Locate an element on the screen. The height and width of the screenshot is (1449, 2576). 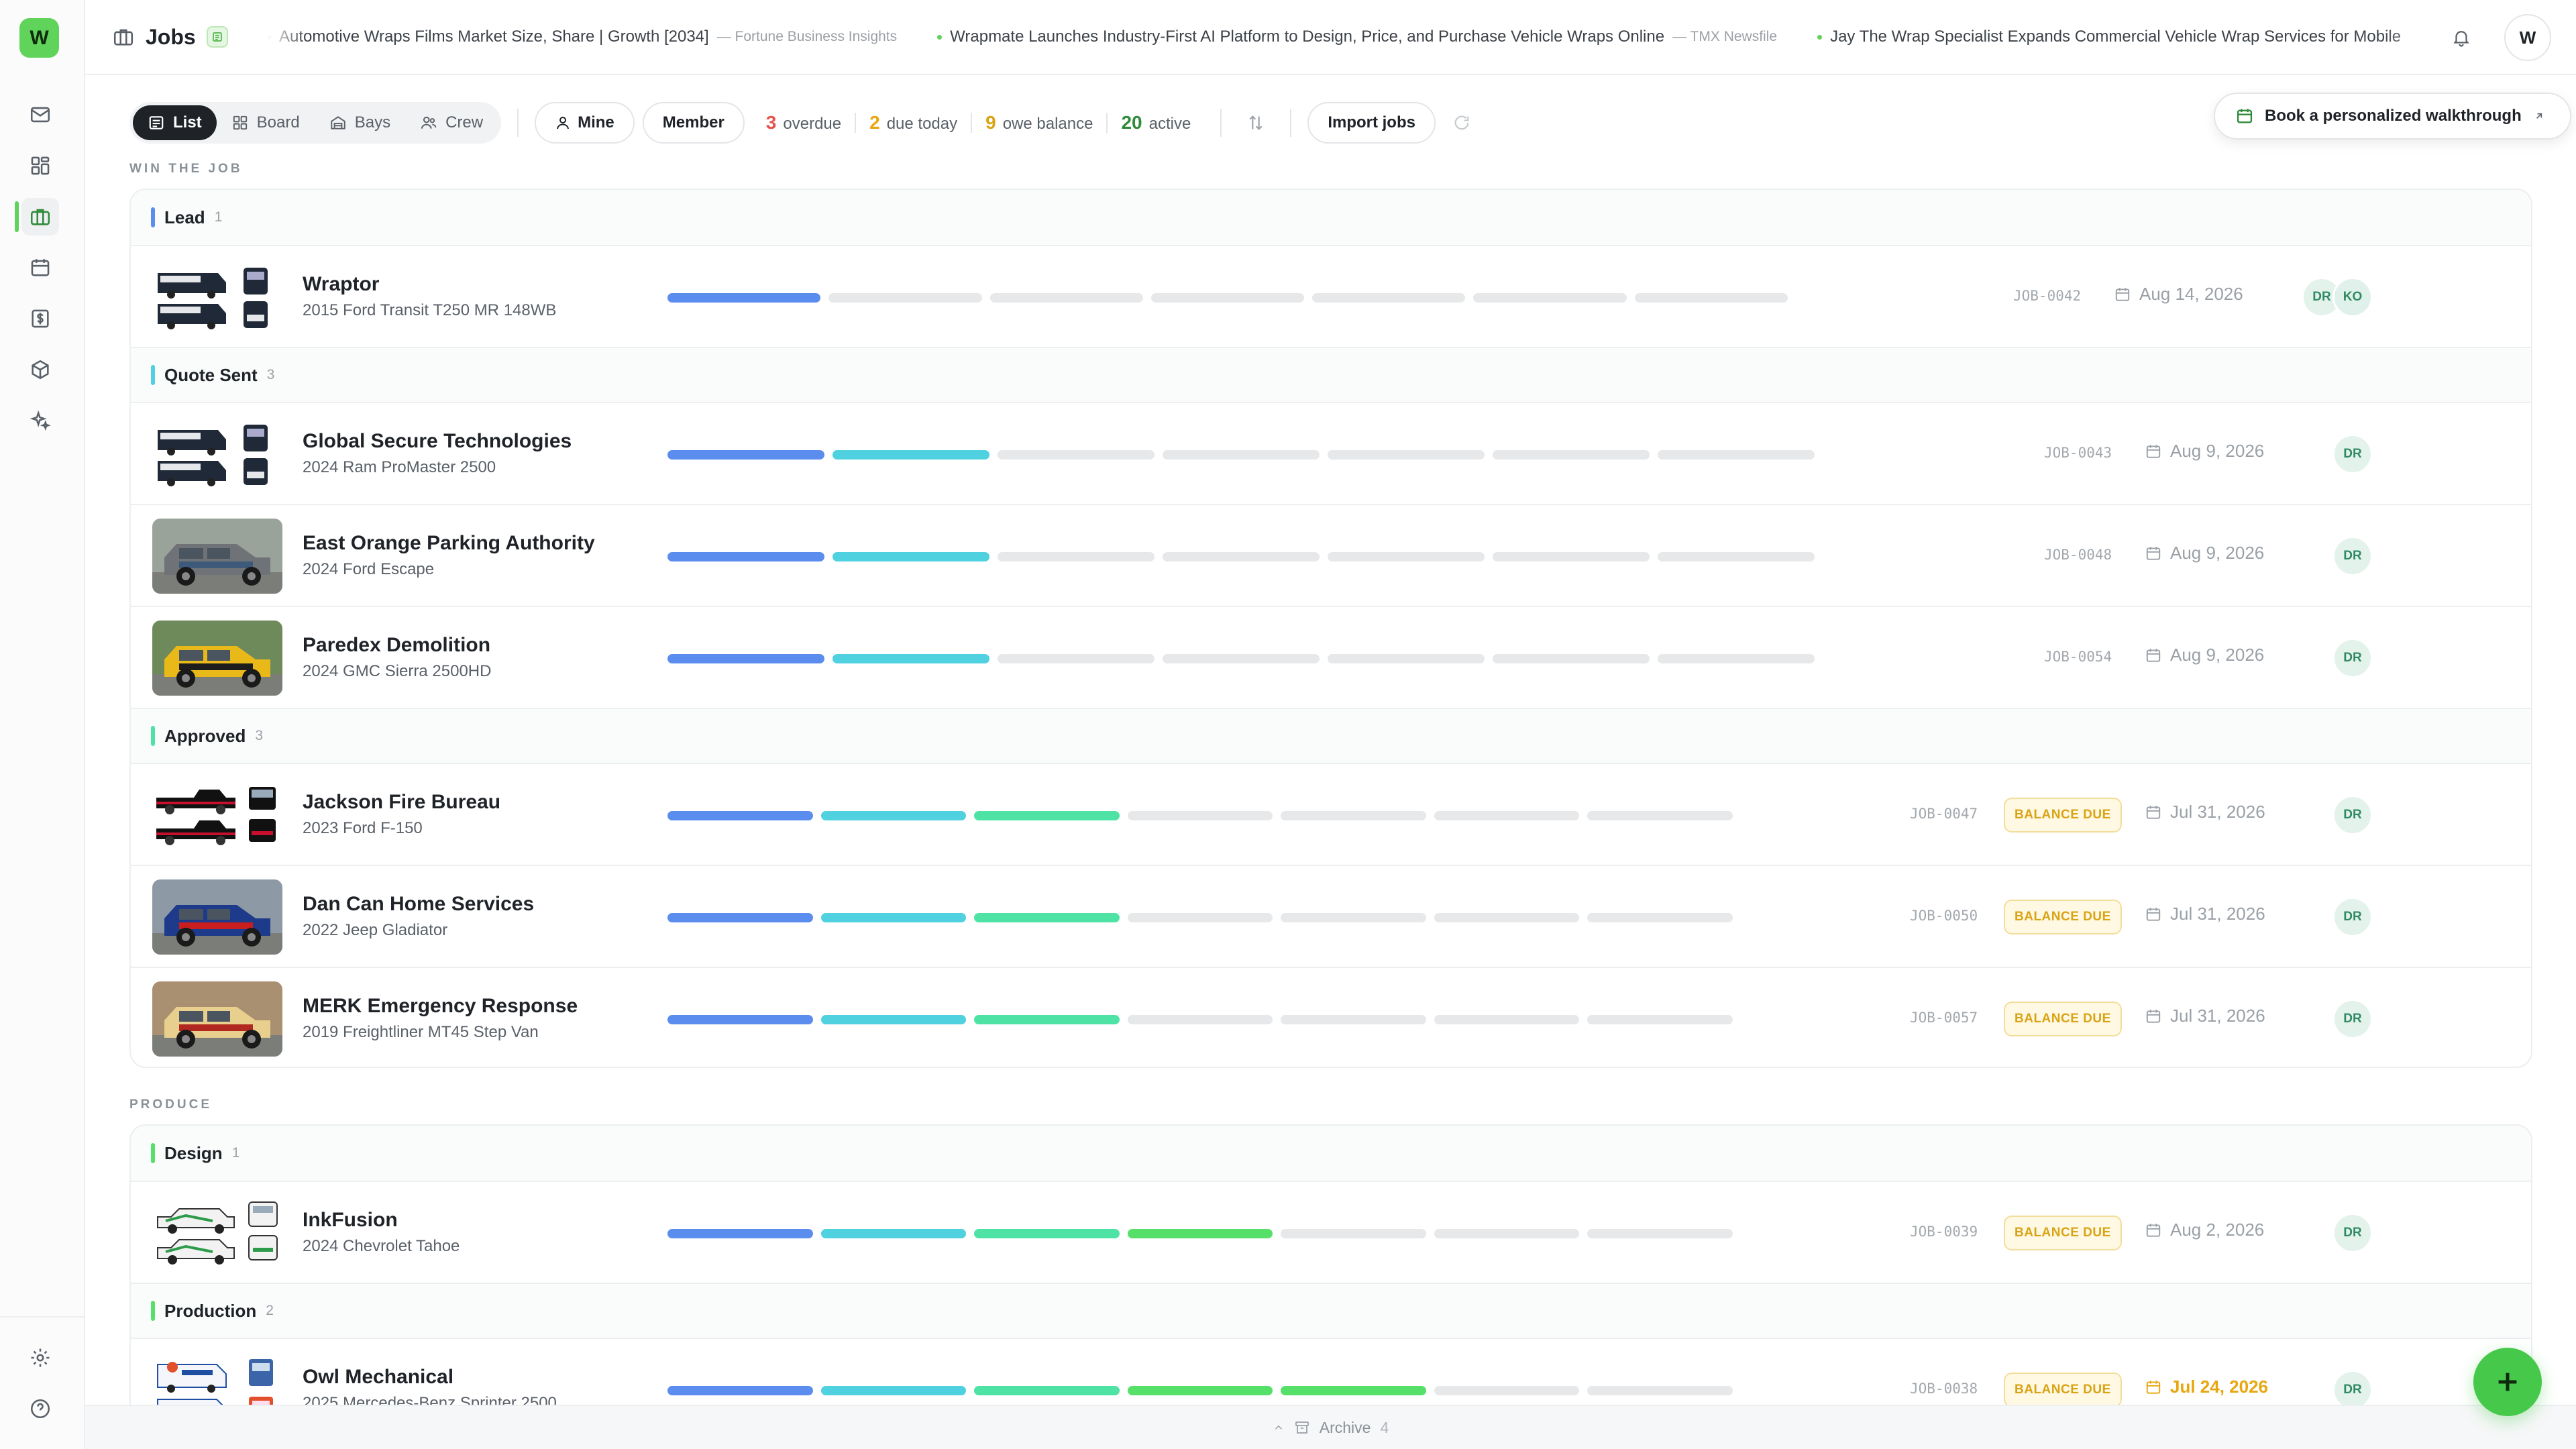
section-label: PRODUCE is located at coordinates (171, 1104).